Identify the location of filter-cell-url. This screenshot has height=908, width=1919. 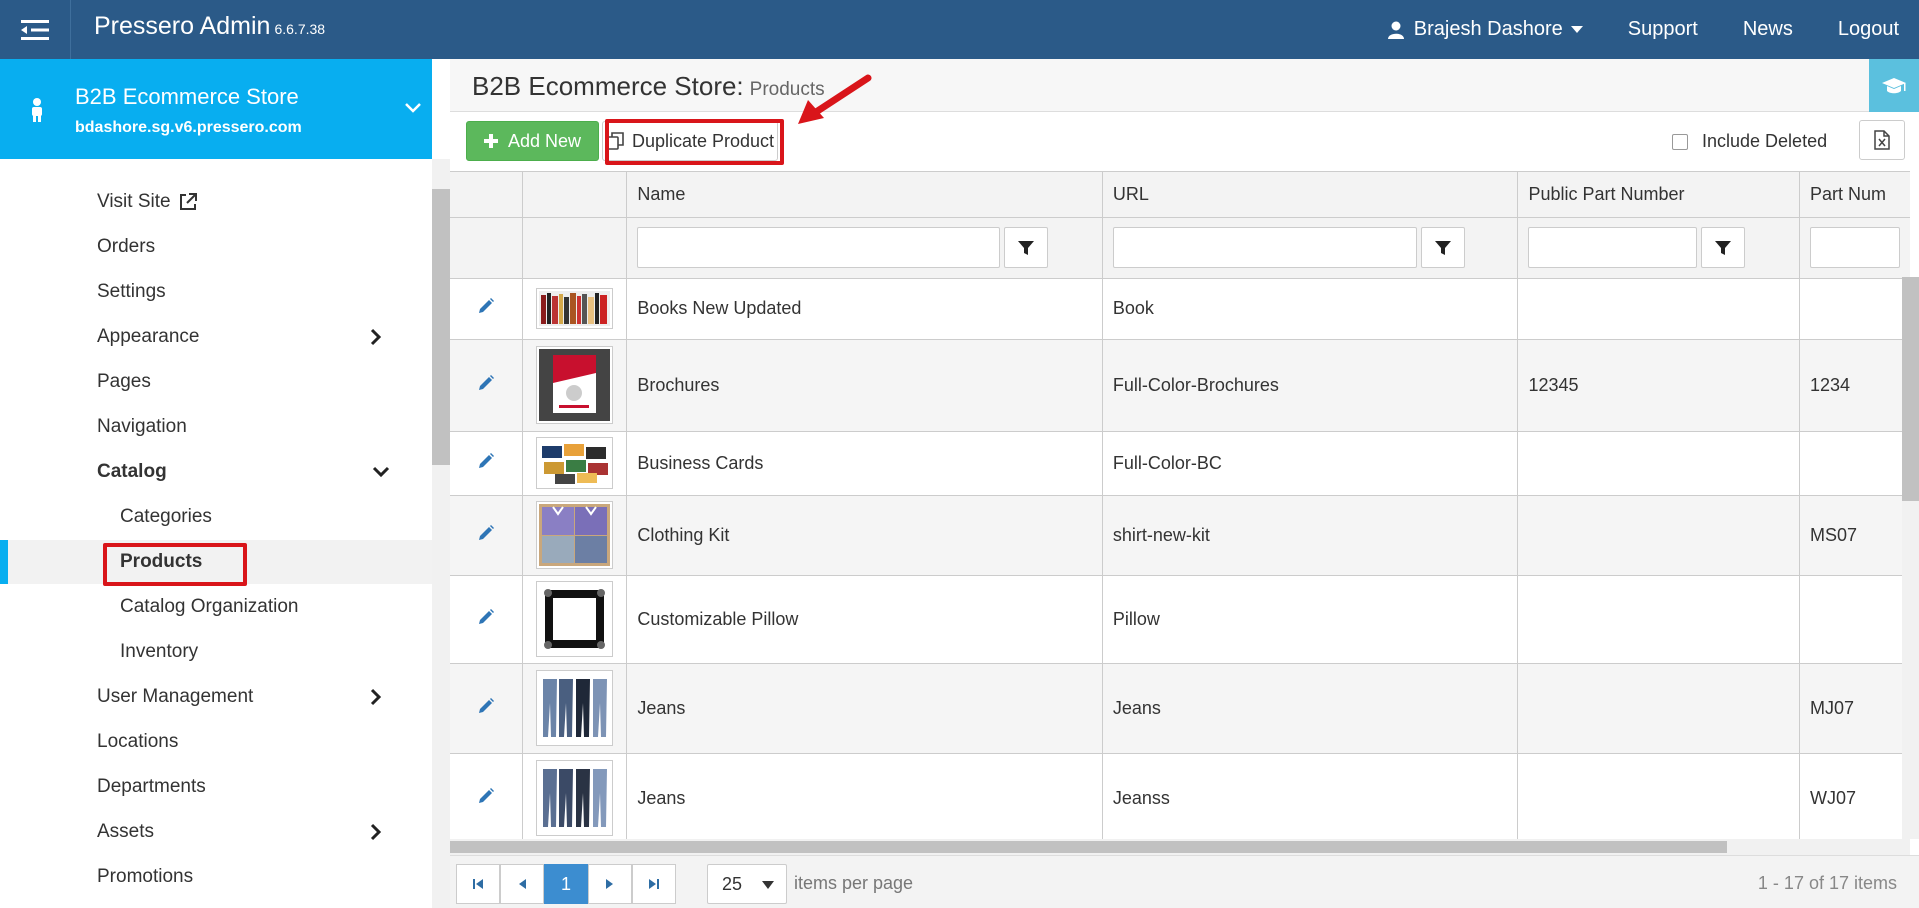
(1310, 248).